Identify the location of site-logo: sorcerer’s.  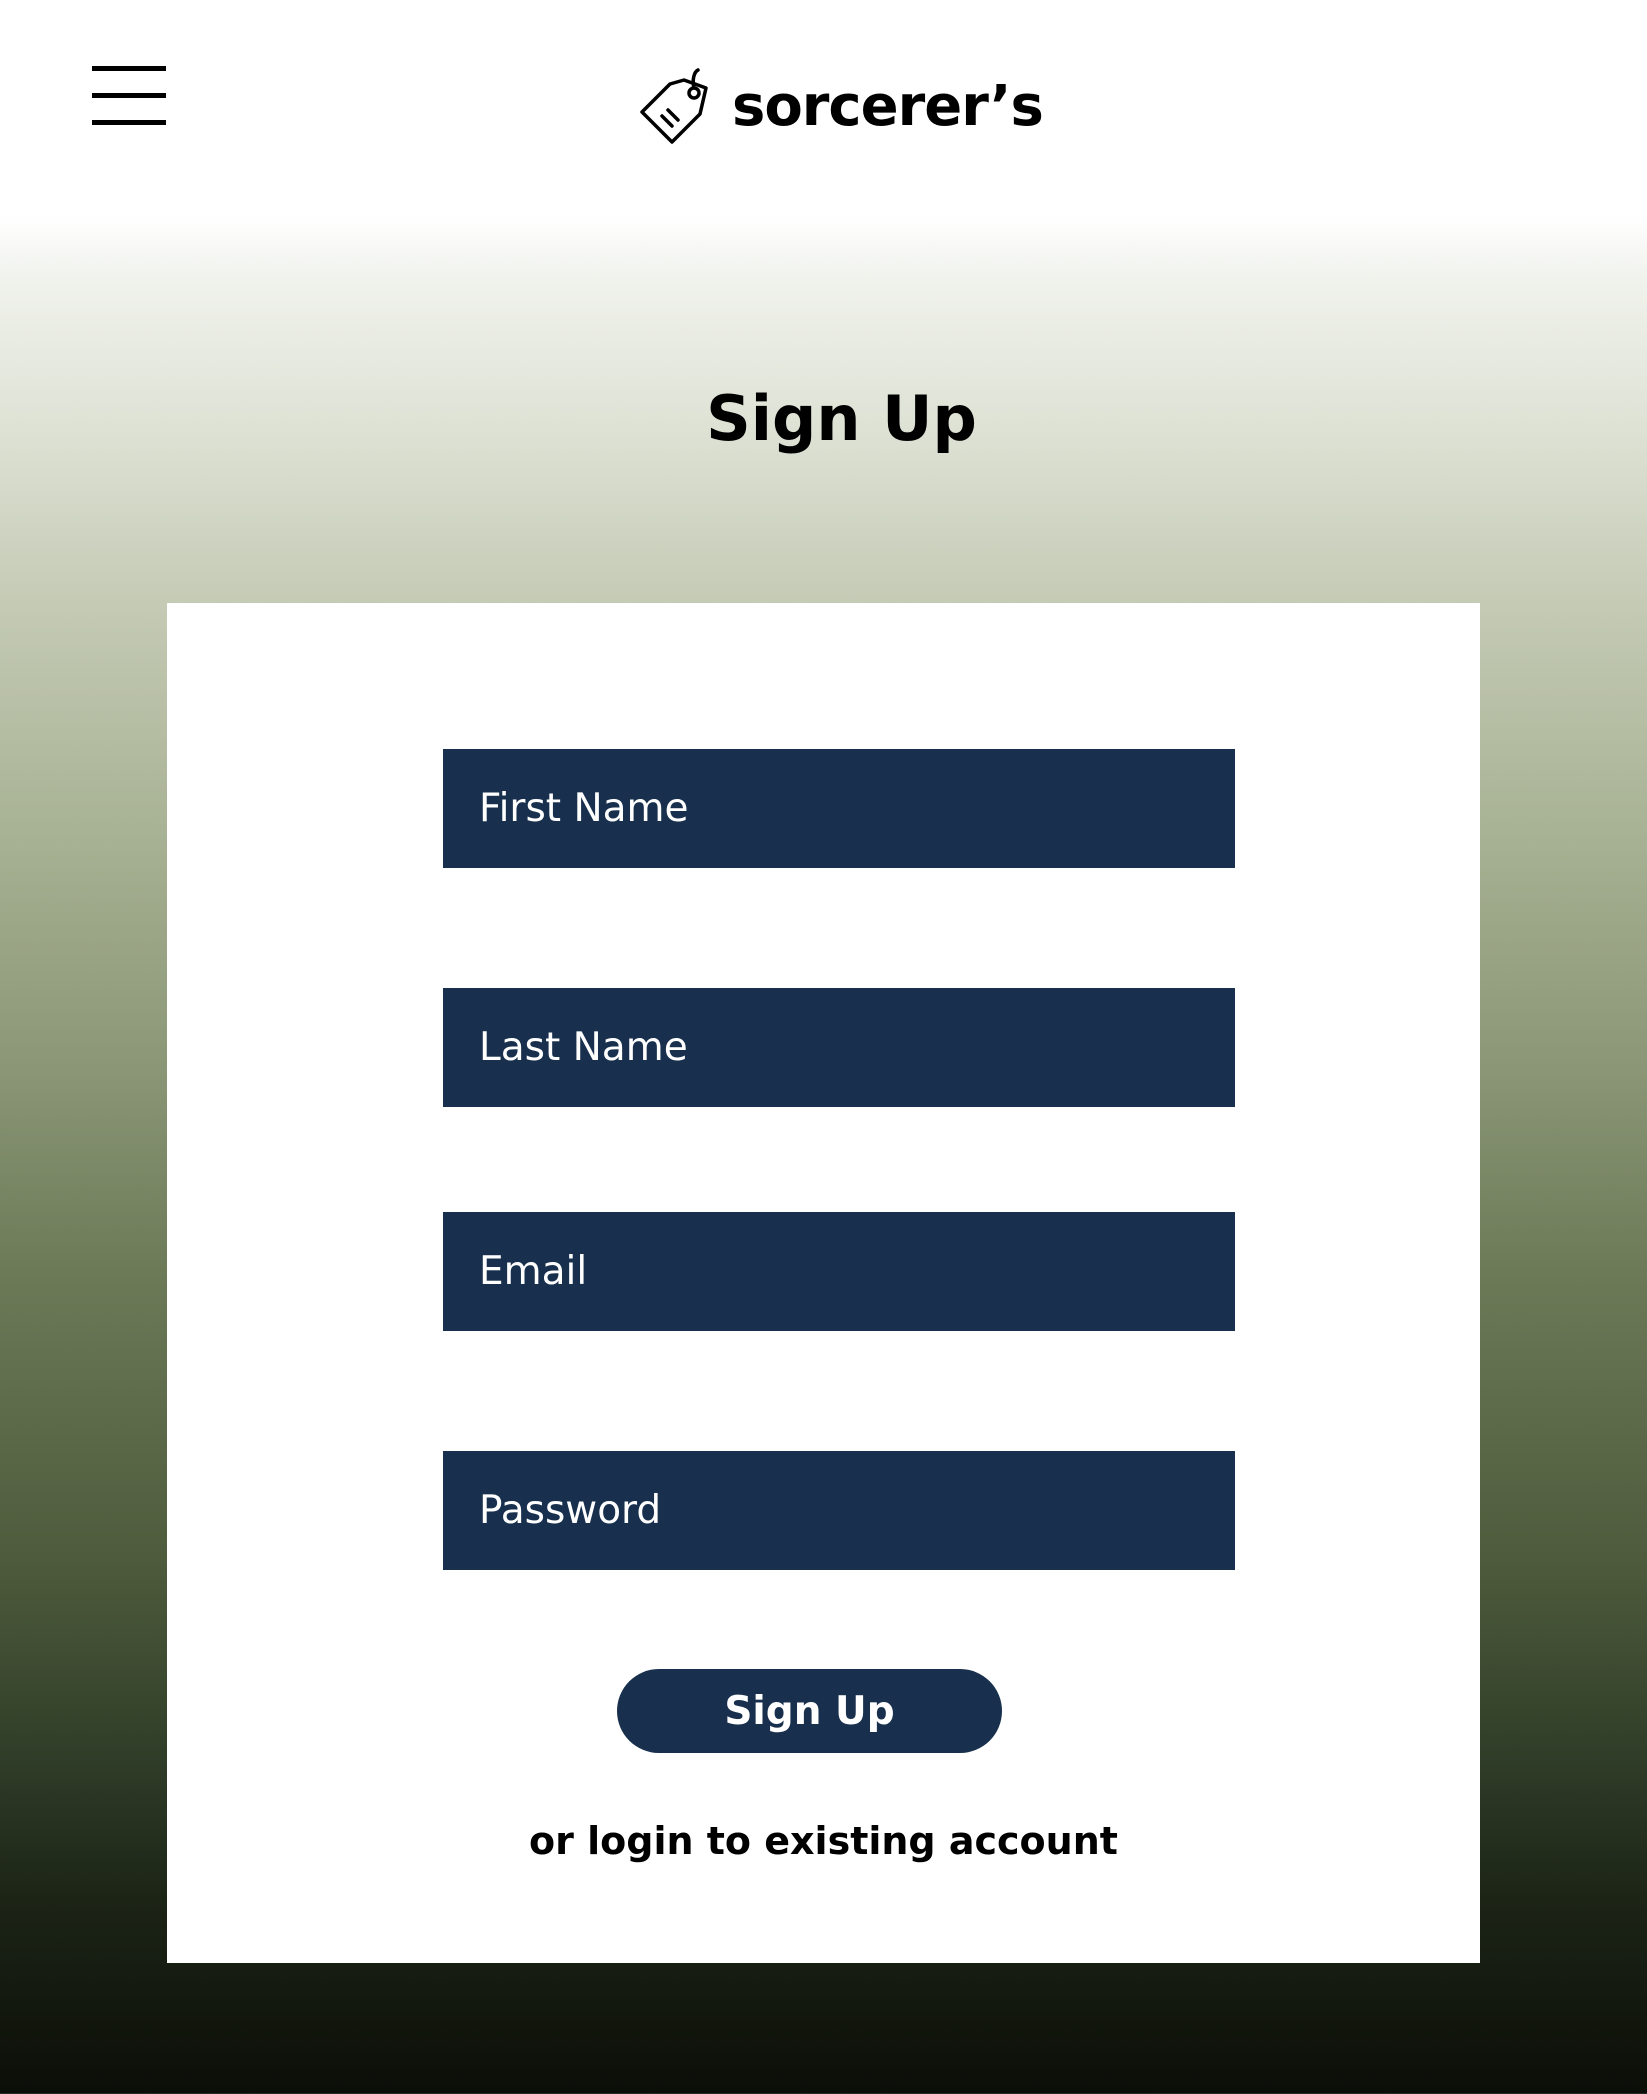
(841, 106).